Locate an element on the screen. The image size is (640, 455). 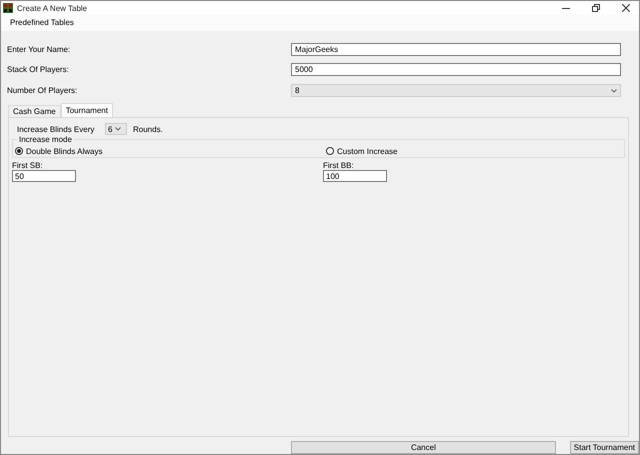
field-label: Increase Blinds Every is located at coordinates (56, 129).